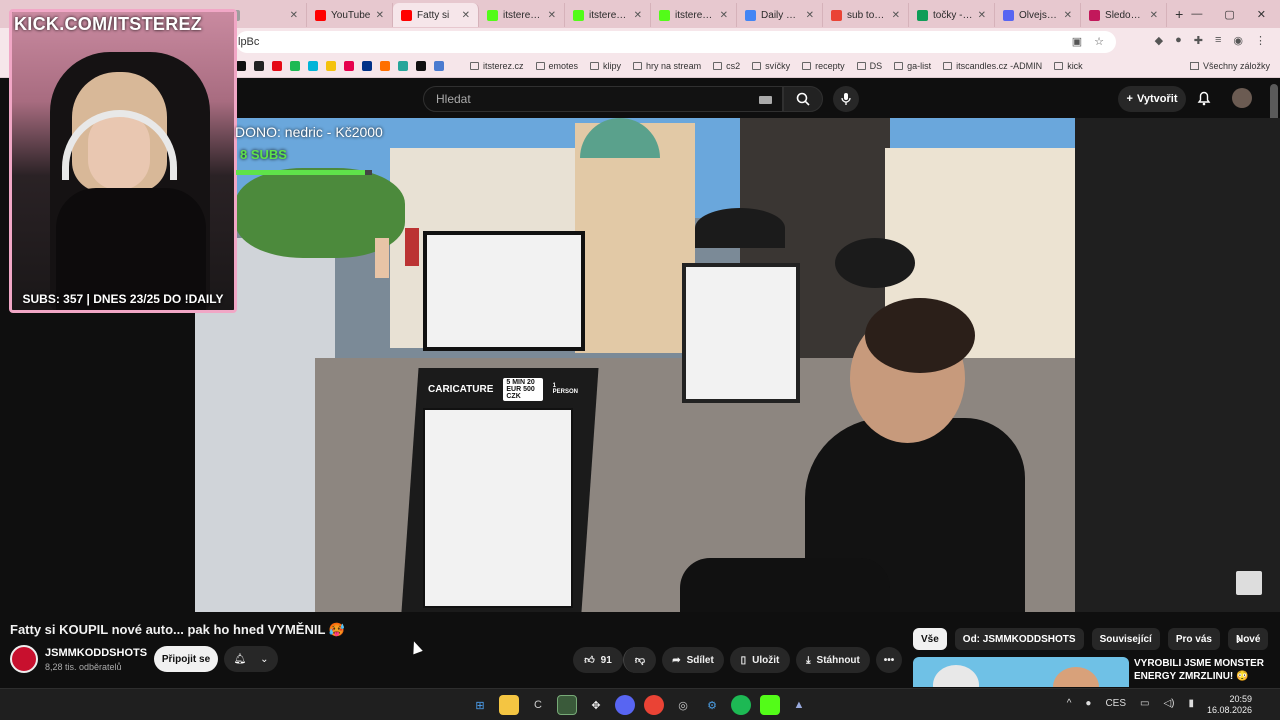 This screenshot has height=720, width=1280. What do you see at coordinates (912, 66) in the screenshot?
I see `bookmark-item: ga-list` at bounding box center [912, 66].